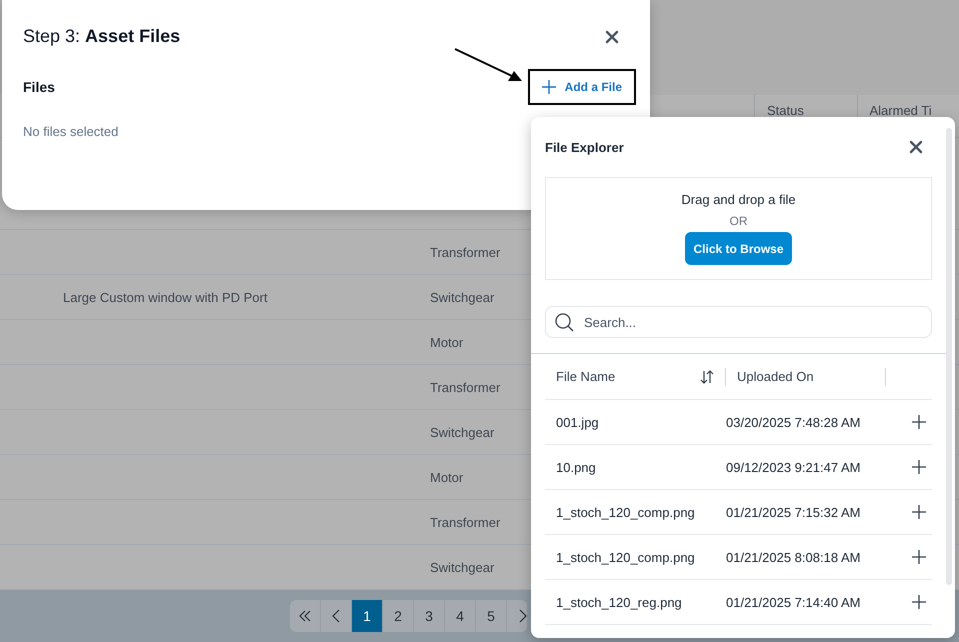 The image size is (959, 642). What do you see at coordinates (491, 616) in the screenshot?
I see `page-button: 5` at bounding box center [491, 616].